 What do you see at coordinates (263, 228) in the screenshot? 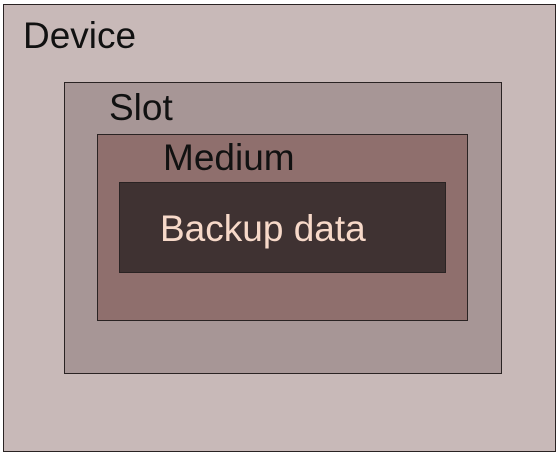
I see `backup-data-label: Backup data` at bounding box center [263, 228].